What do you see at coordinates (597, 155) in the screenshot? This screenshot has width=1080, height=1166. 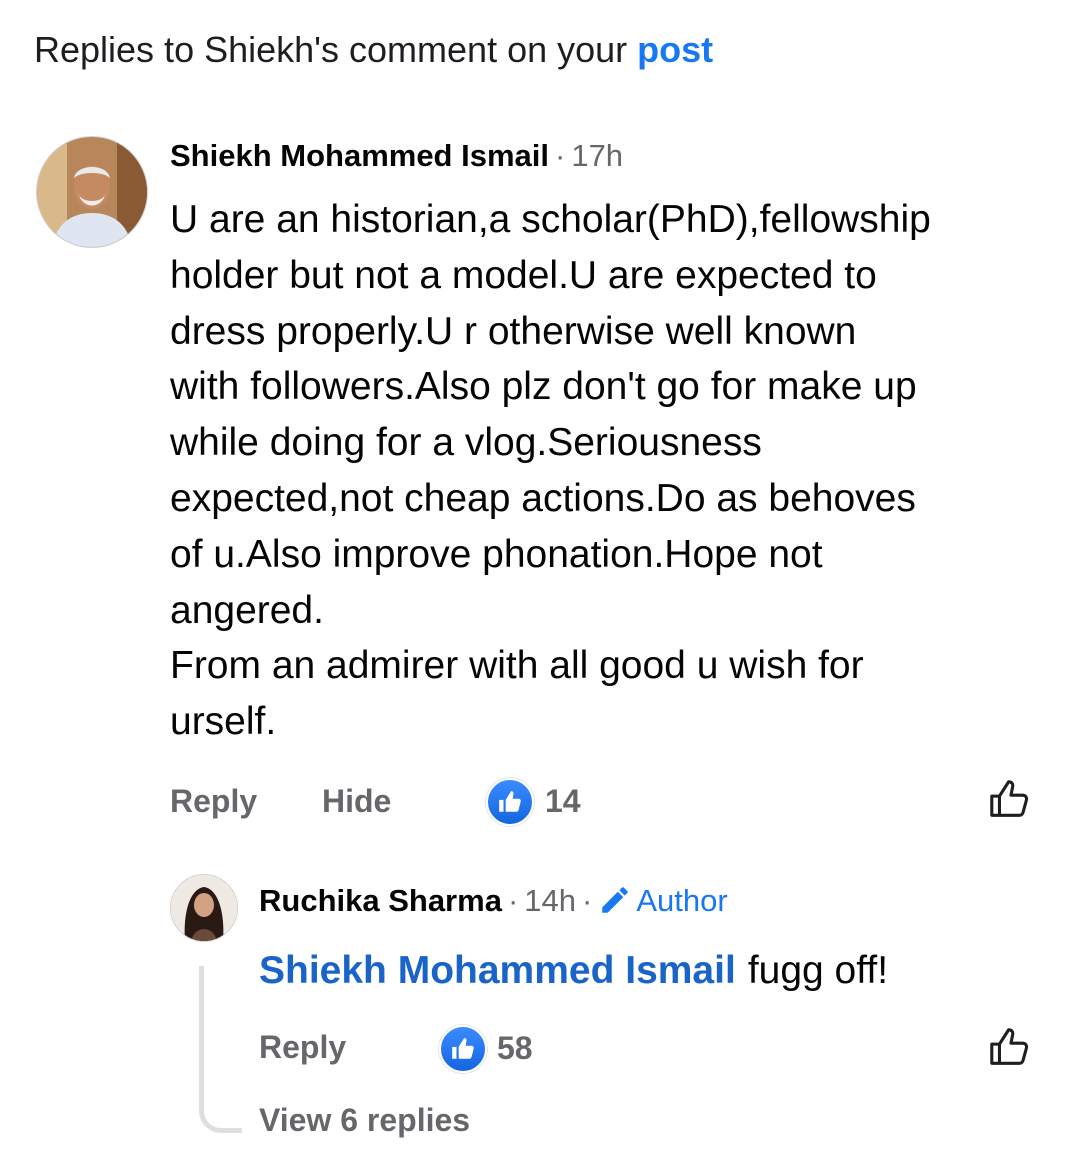 I see `comment-time: 17h` at bounding box center [597, 155].